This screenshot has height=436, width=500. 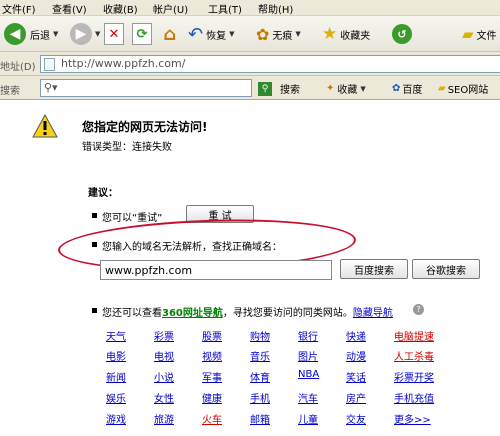 I want to click on link-shopping: 购物, so click(x=260, y=335).